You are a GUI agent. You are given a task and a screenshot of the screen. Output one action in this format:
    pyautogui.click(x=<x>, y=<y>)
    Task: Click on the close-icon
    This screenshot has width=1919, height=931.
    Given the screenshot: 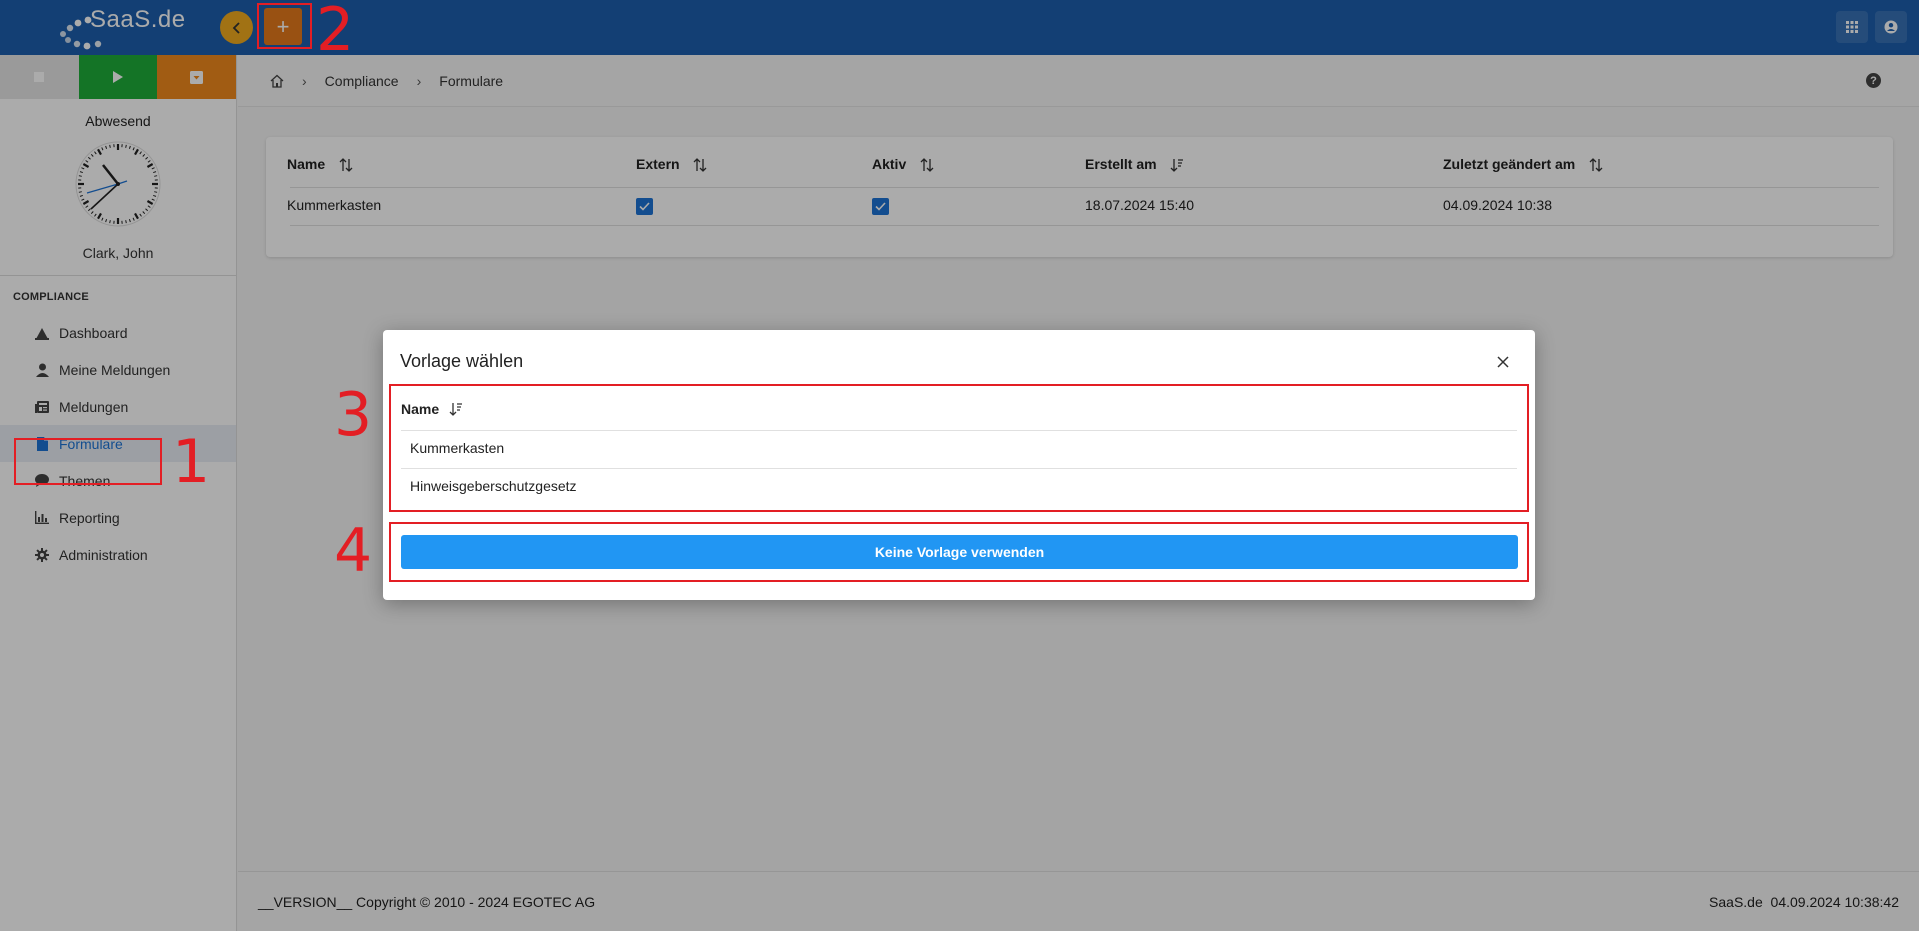 What is the action you would take?
    pyautogui.click(x=1503, y=362)
    